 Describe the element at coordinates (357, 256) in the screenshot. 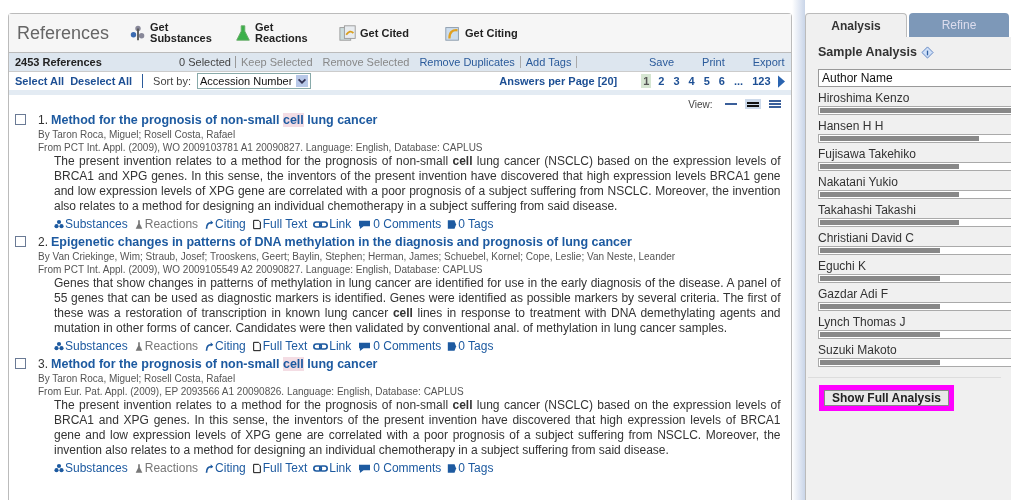

I see `authors-text: By Van Criekinge, Wim; Straub, Josef; Trooskens, Geert; Baylin, Stephen; Herman, James; Schuebel, Kornel; Cope, Leslie; Van Neste, Leander` at that location.